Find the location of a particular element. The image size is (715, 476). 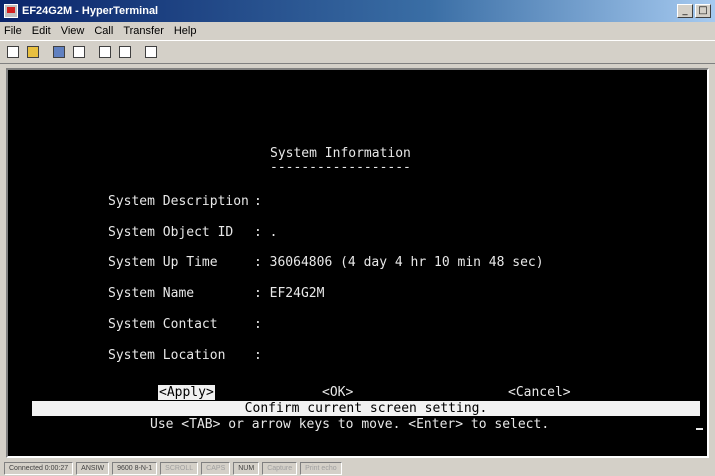

menu-view: View is located at coordinates (73, 31).